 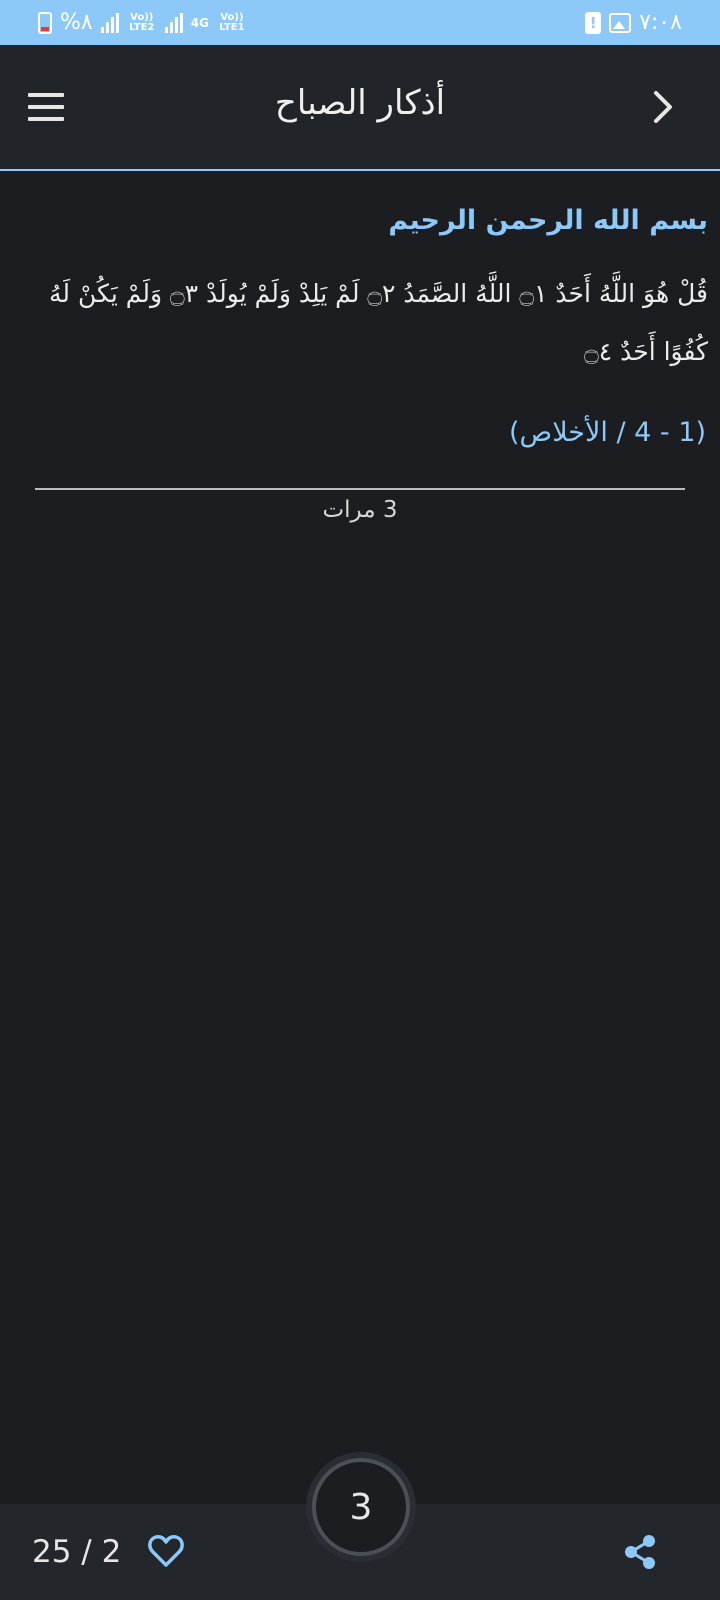 What do you see at coordinates (76, 22) in the screenshot?
I see `battery-percentage: %٨` at bounding box center [76, 22].